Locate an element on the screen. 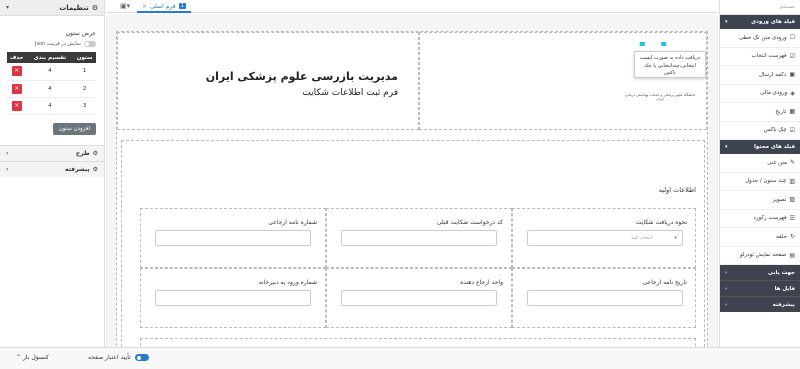  complaint-method-select: انتخاب کنید ▾ is located at coordinates (605, 238).